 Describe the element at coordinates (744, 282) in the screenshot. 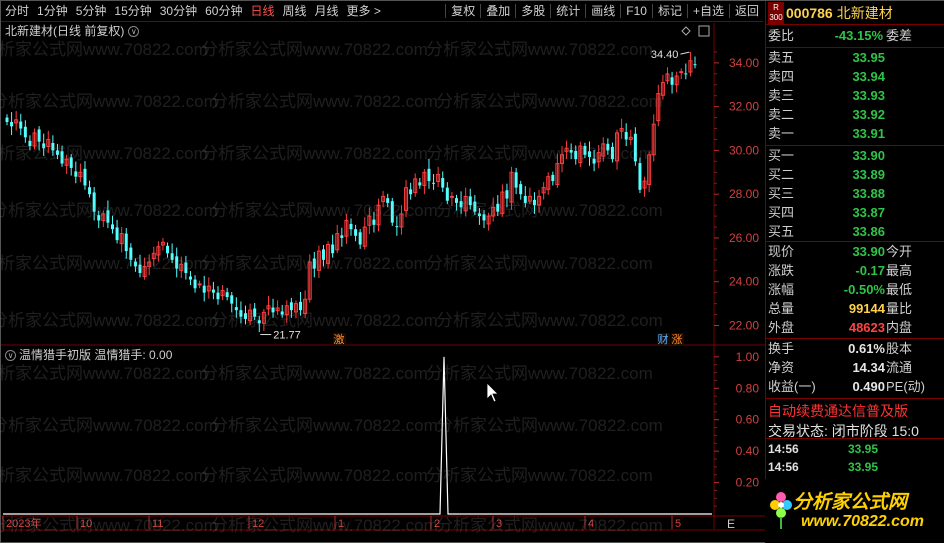

I see `y-tick-label: 24.00` at that location.